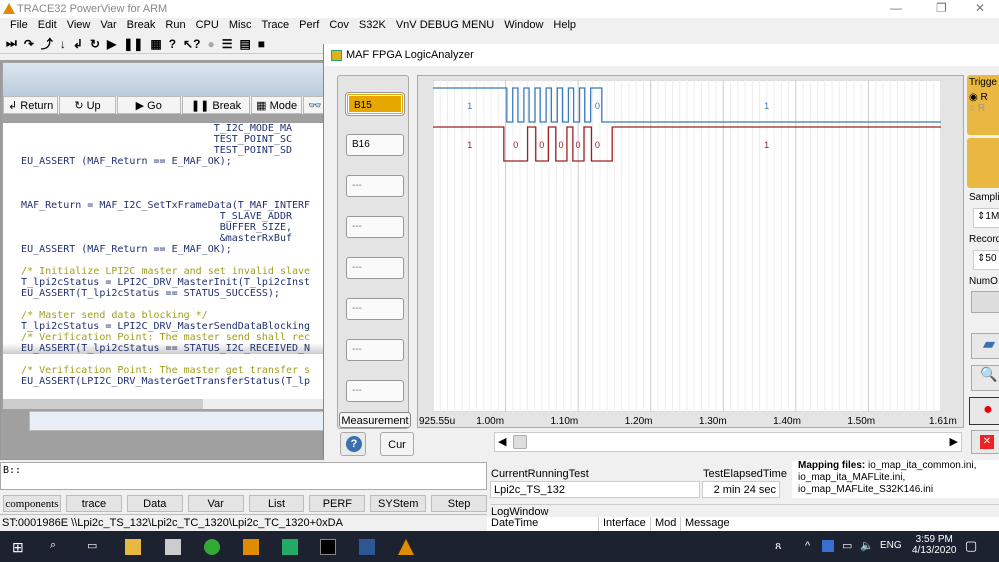  I want to click on softkey-components: components, so click(32, 503).